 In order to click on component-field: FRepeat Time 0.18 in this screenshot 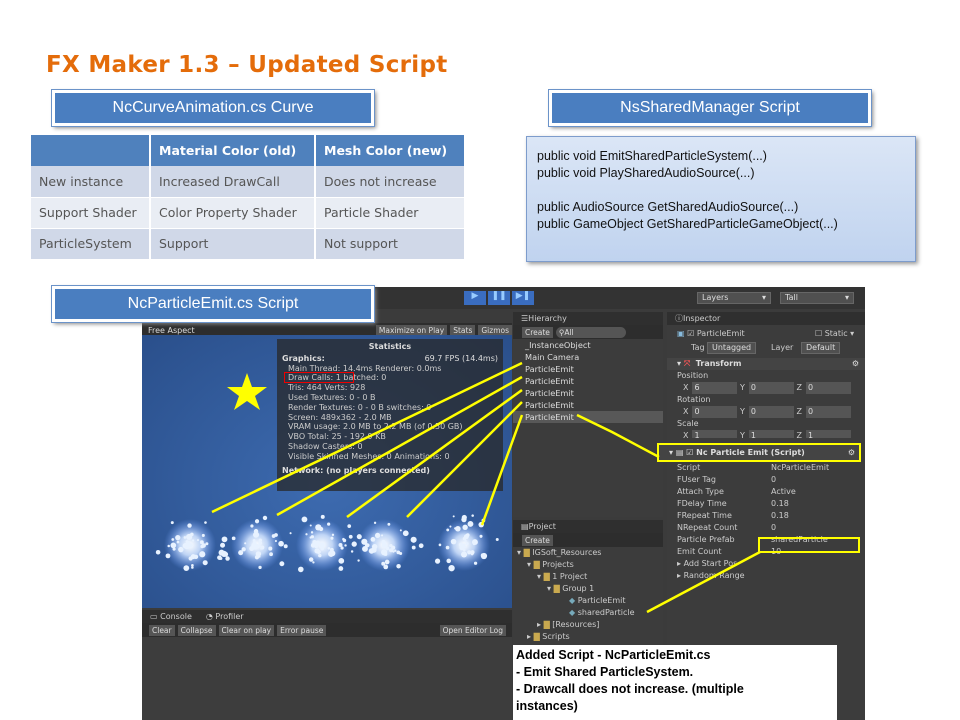, I will do `click(766, 516)`.